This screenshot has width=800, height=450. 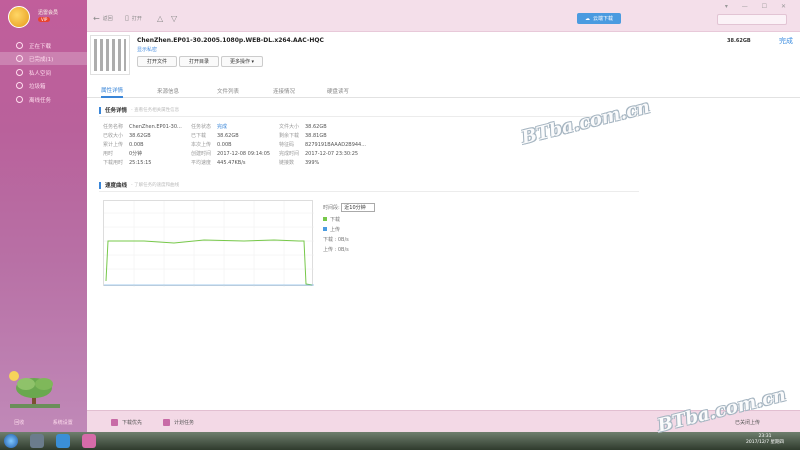 What do you see at coordinates (19, 17) in the screenshot?
I see `user-avatar` at bounding box center [19, 17].